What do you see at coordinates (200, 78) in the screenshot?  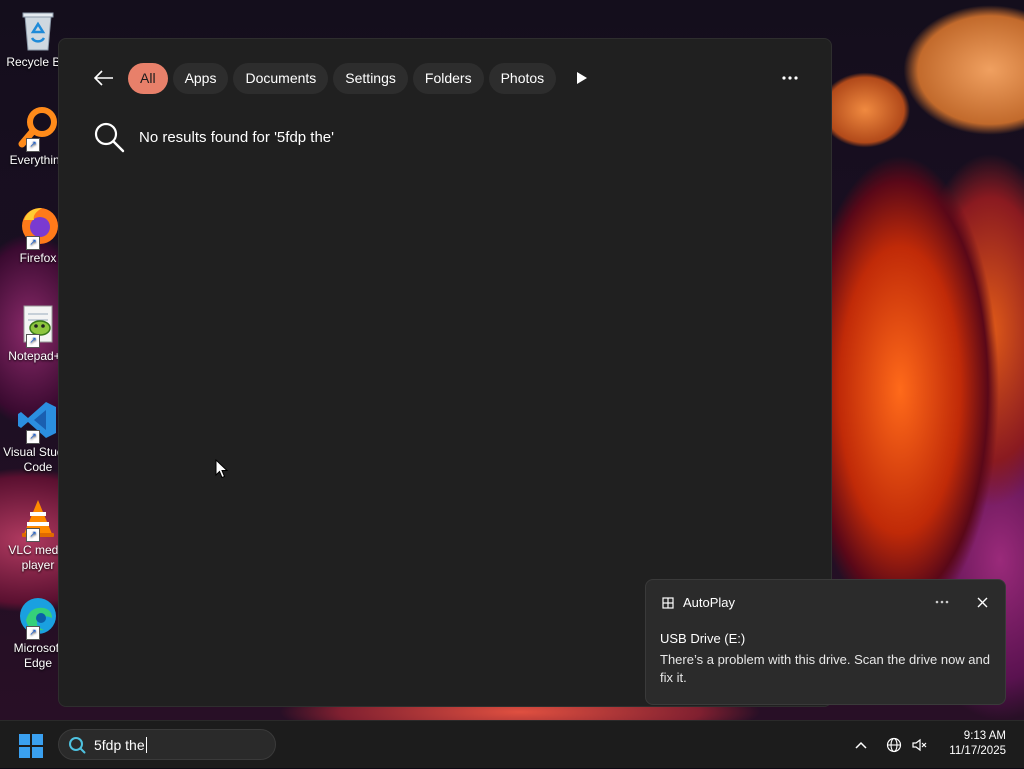 I see `filter-chip-apps: Apps` at bounding box center [200, 78].